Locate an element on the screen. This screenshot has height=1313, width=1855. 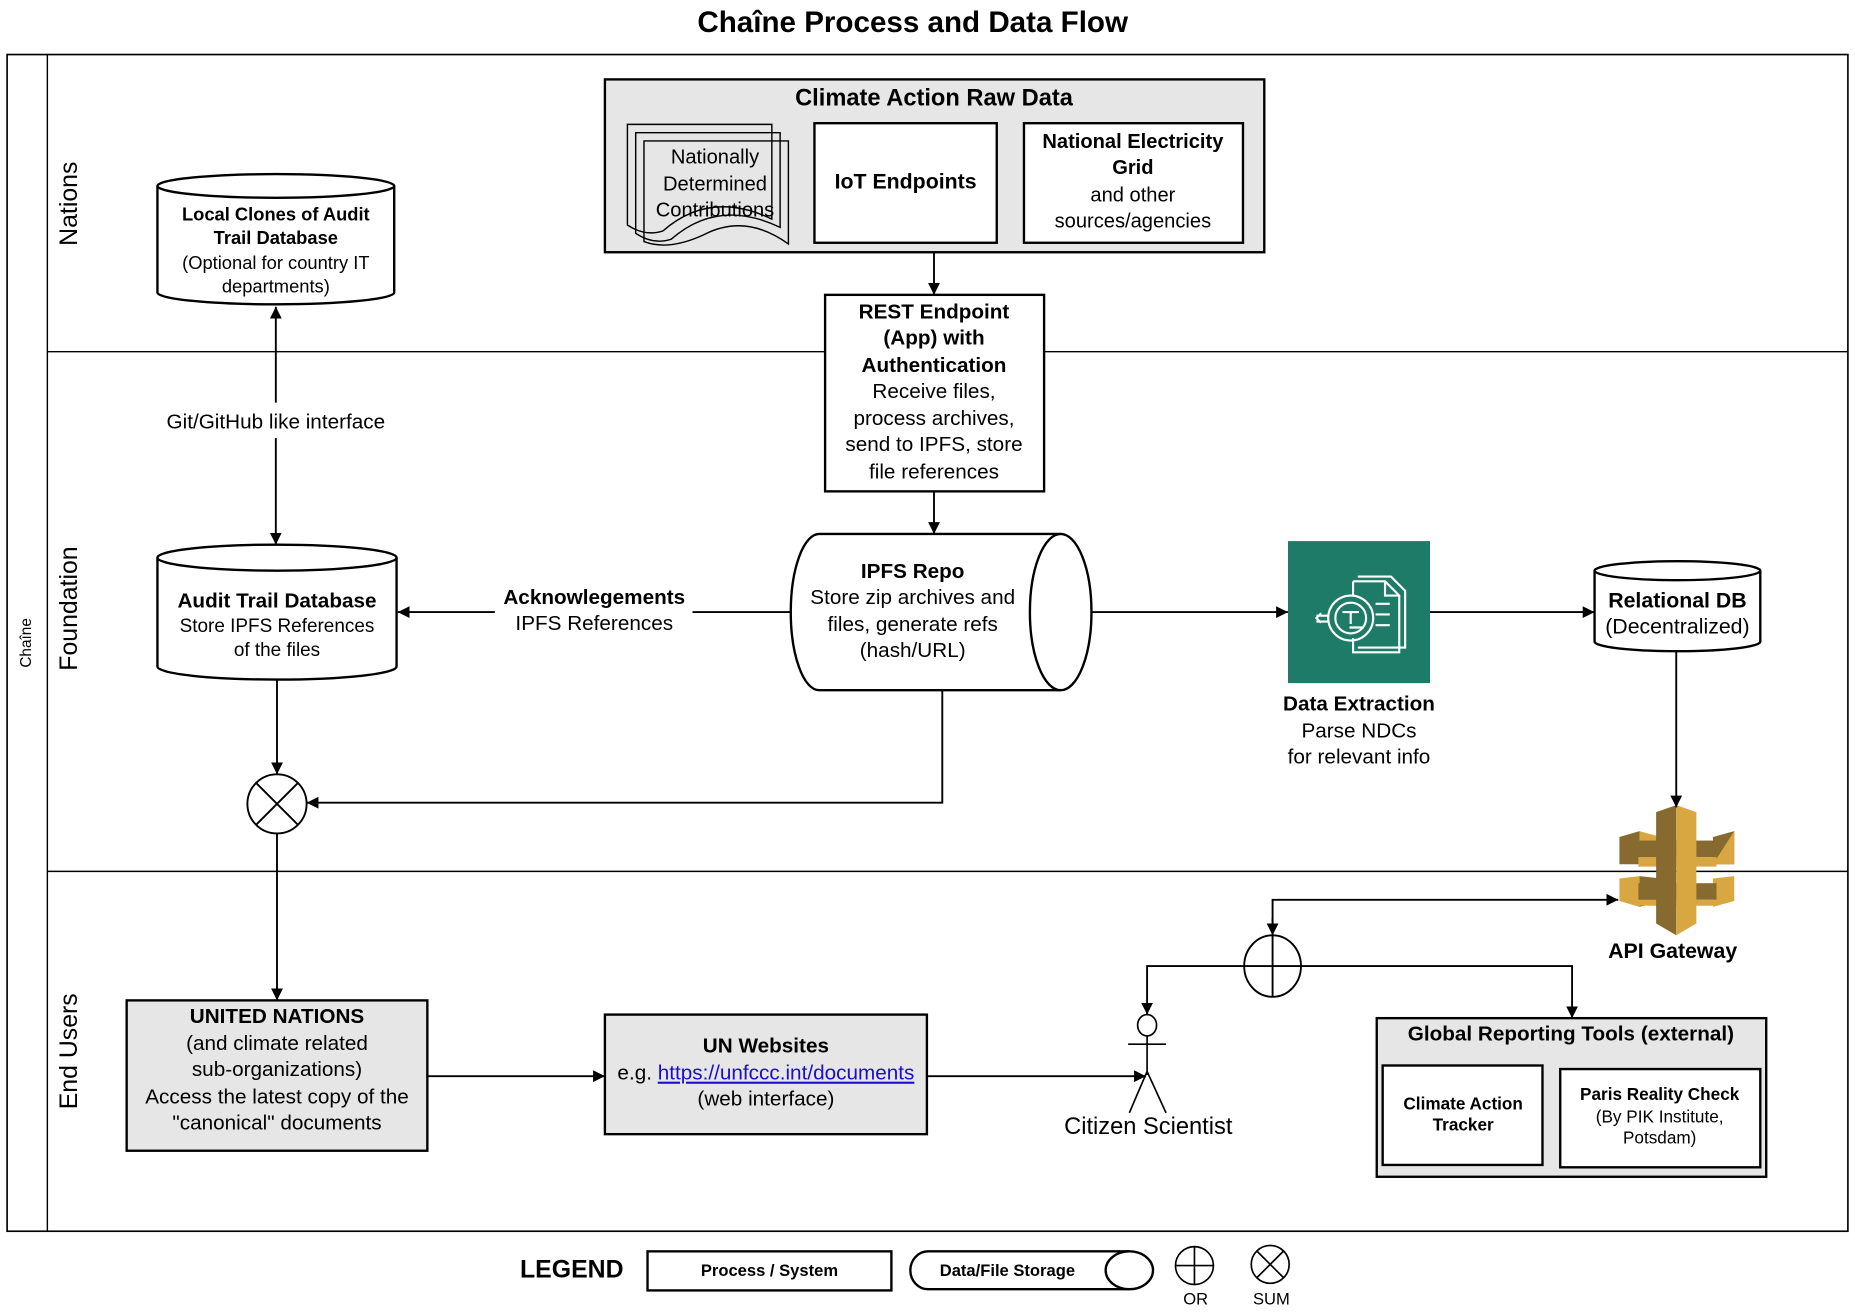
grid-title-line: Grid is located at coordinates (1132, 168).